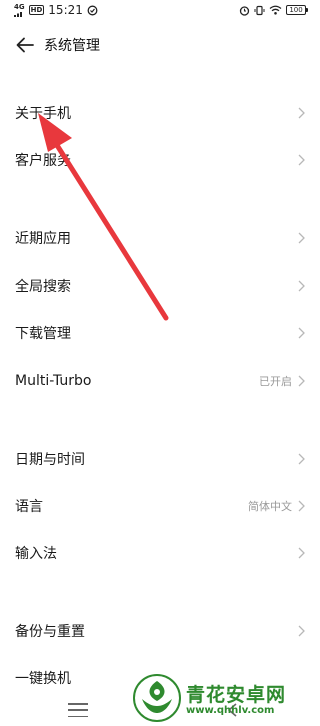 The width and height of the screenshot is (320, 726). Describe the element at coordinates (270, 506) in the screenshot. I see `language-value: 简体中文` at that location.